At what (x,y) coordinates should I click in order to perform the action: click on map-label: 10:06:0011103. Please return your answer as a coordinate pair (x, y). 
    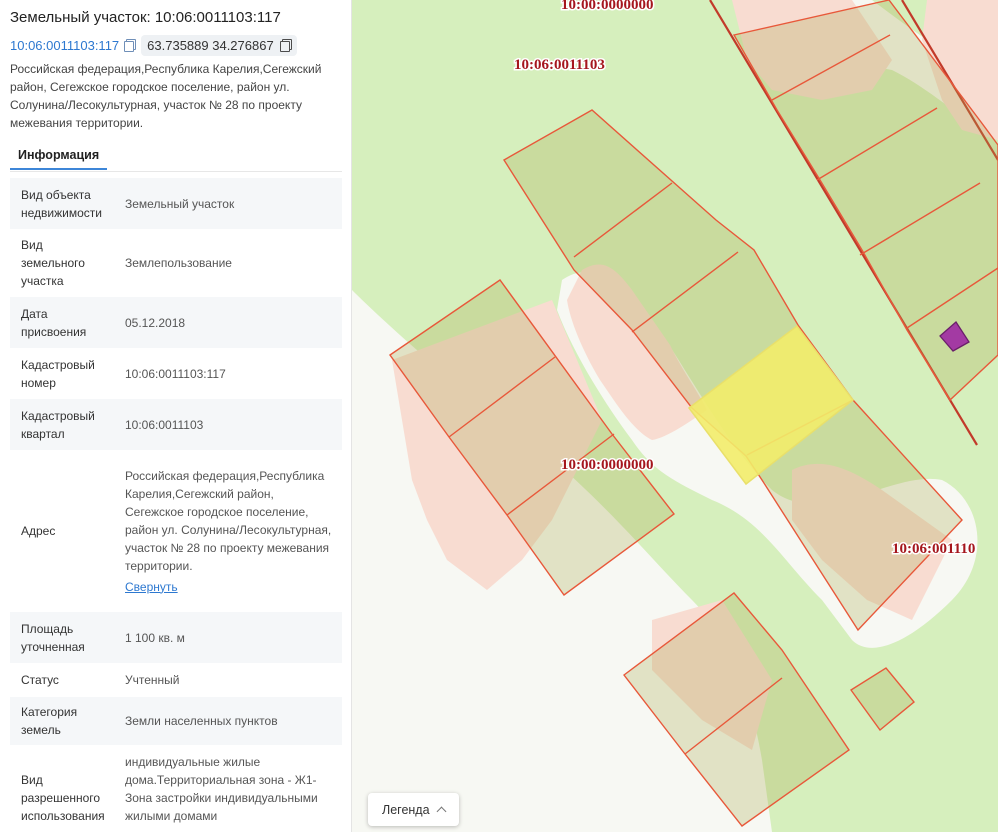
    Looking at the image, I should click on (559, 65).